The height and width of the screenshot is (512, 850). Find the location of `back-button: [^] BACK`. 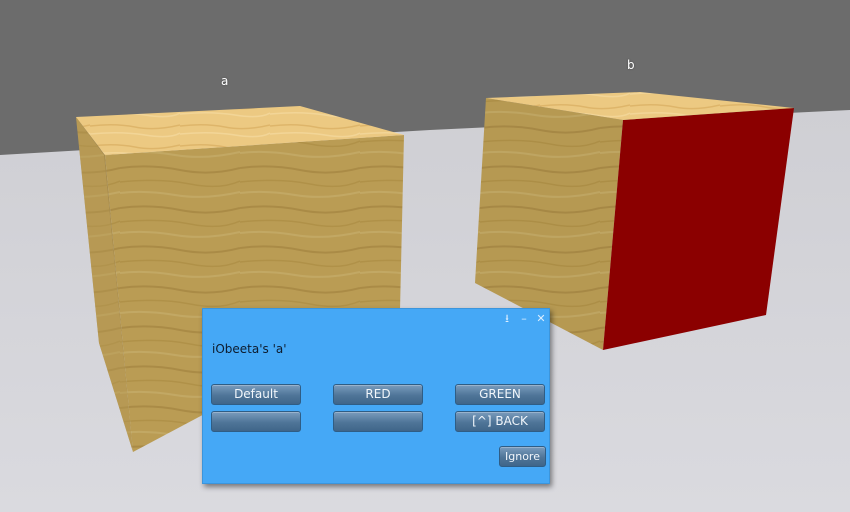

back-button: [^] BACK is located at coordinates (500, 421).